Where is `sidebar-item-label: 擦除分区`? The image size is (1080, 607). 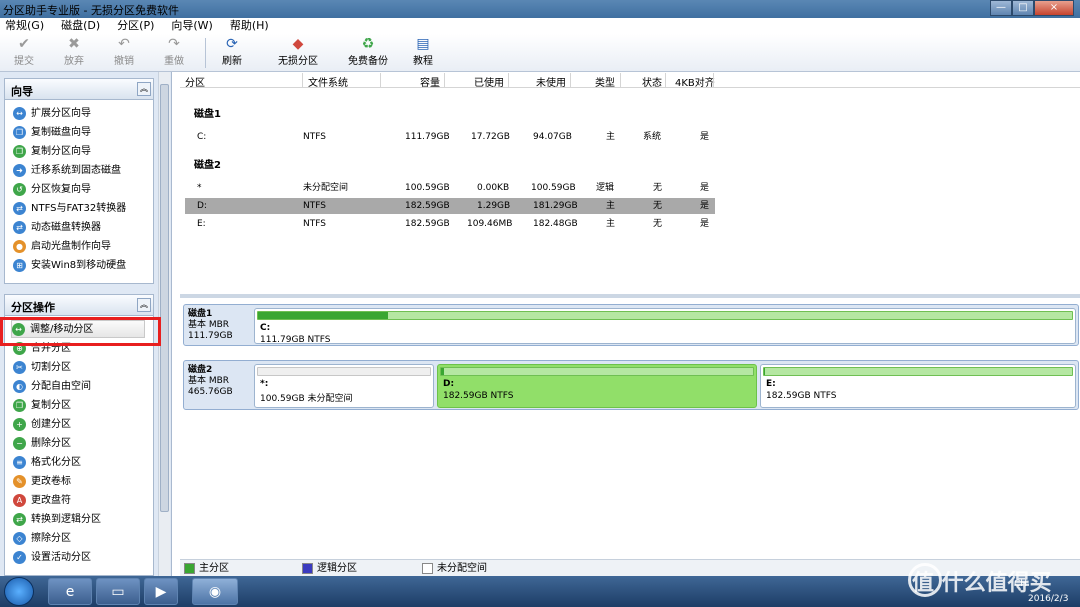
sidebar-item-label: 擦除分区 is located at coordinates (51, 538).